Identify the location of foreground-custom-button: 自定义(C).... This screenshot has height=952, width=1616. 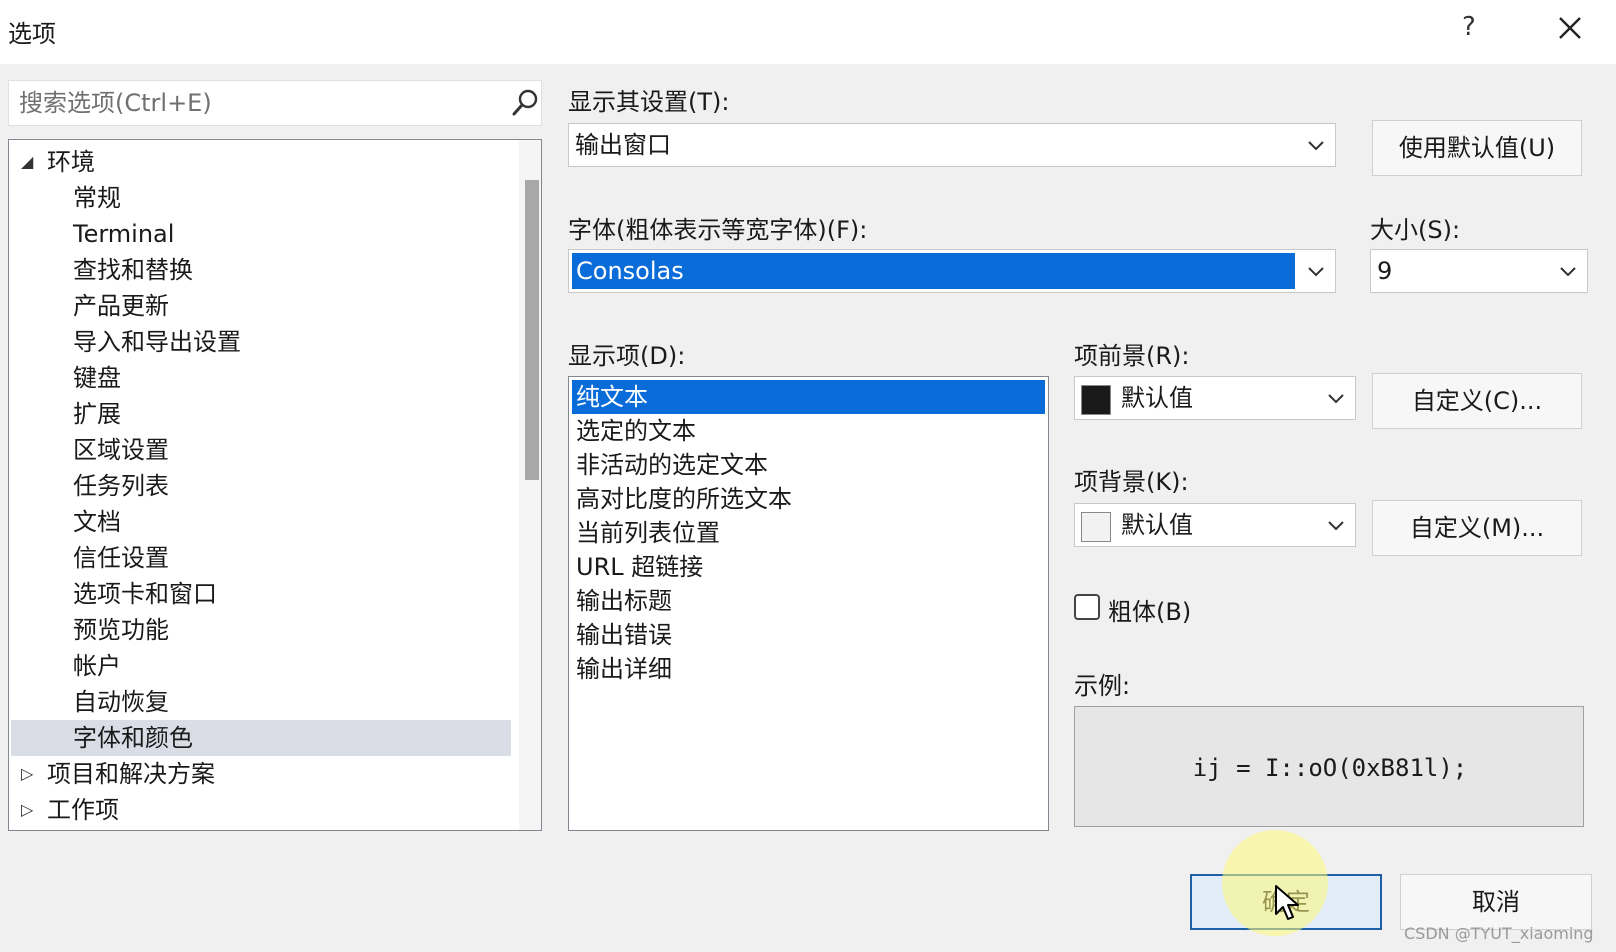
(1477, 401).